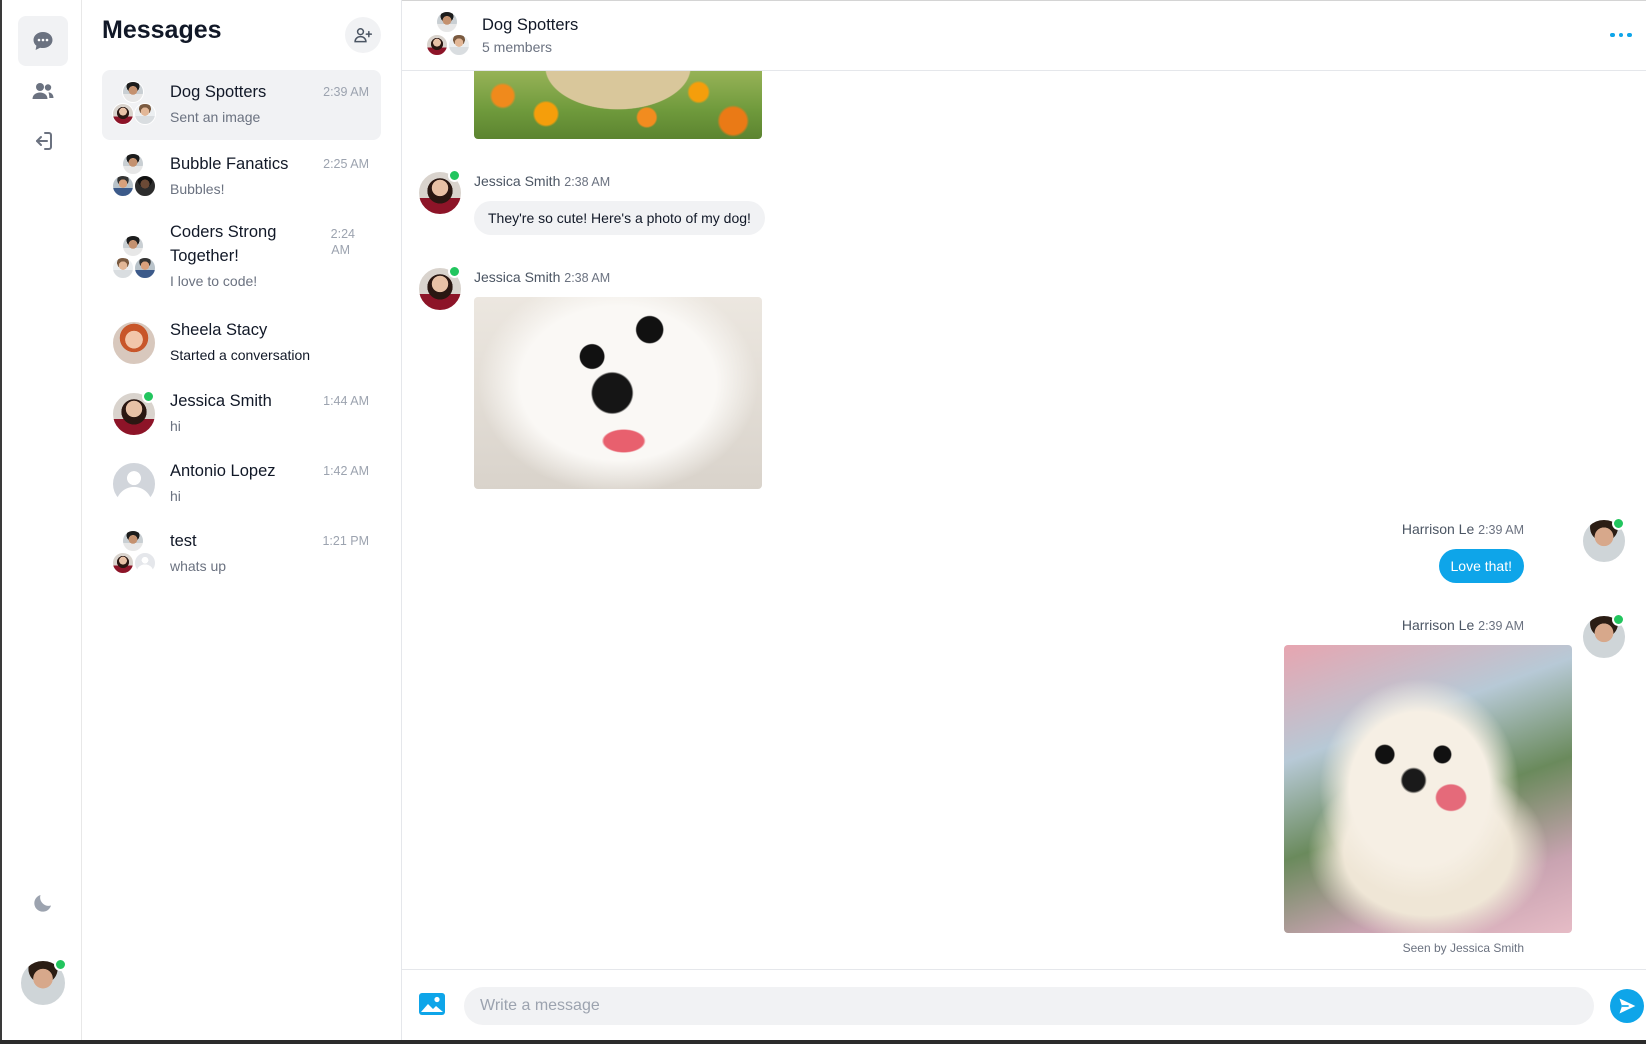 This screenshot has width=1646, height=1044. What do you see at coordinates (618, 105) in the screenshot?
I see `dog-field-photo` at bounding box center [618, 105].